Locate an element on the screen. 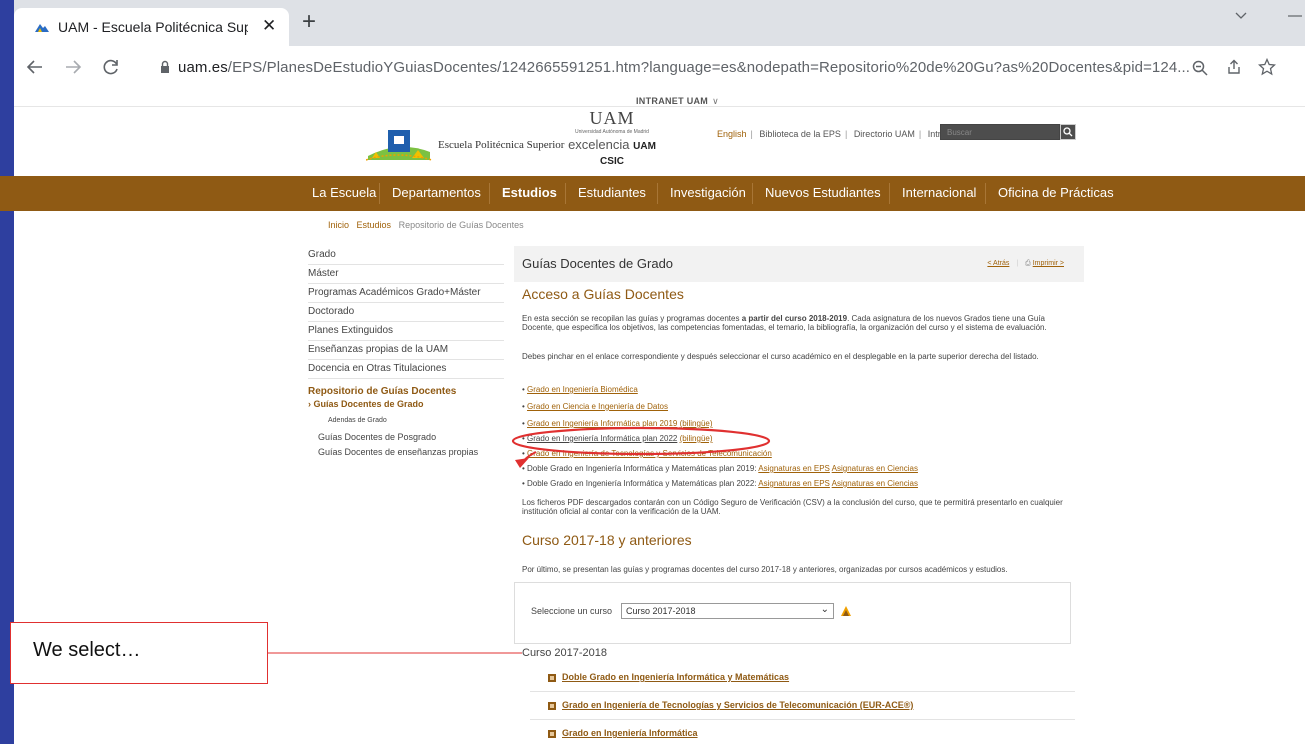 The image size is (1305, 744). intro-text-bold: a partir del curso 2018-2019 is located at coordinates (794, 318).